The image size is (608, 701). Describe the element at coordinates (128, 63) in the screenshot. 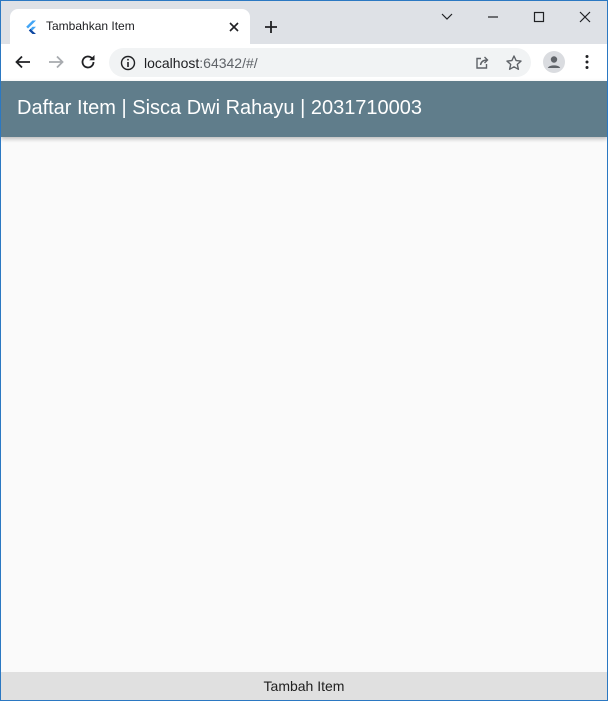

I see `info-icon` at that location.